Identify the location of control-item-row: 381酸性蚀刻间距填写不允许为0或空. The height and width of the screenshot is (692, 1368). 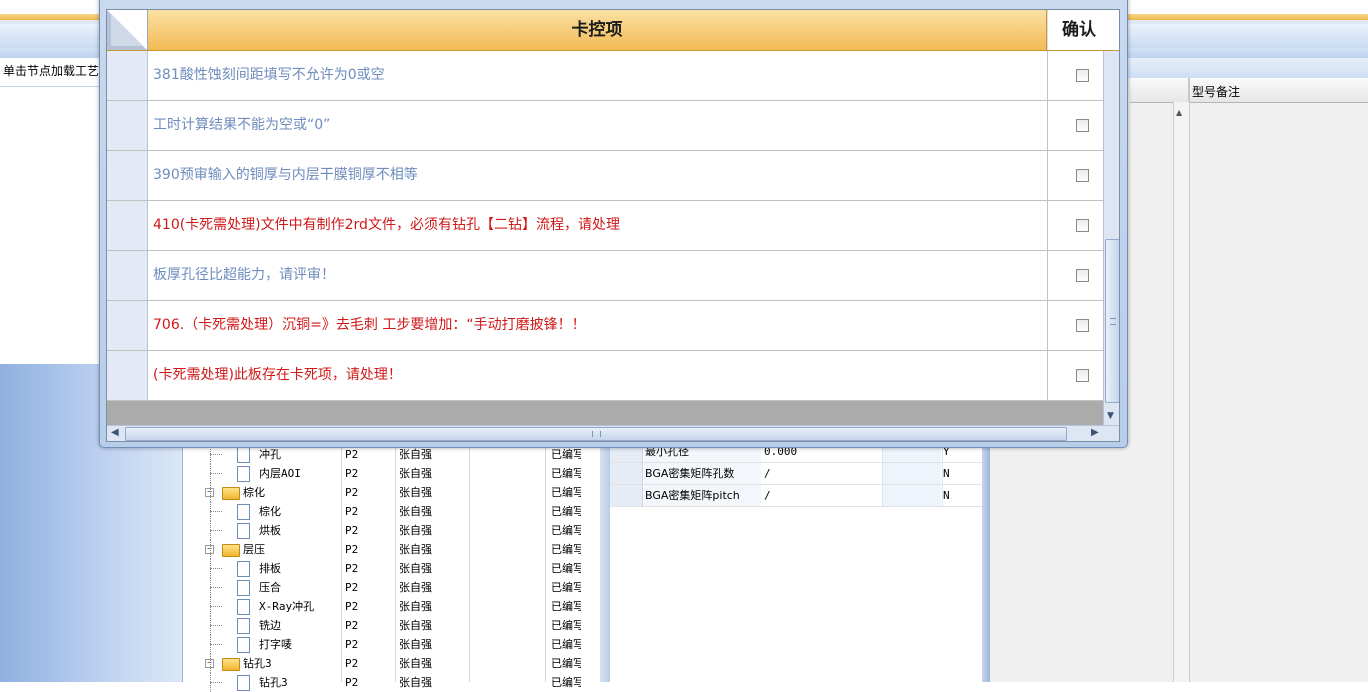
(605, 76).